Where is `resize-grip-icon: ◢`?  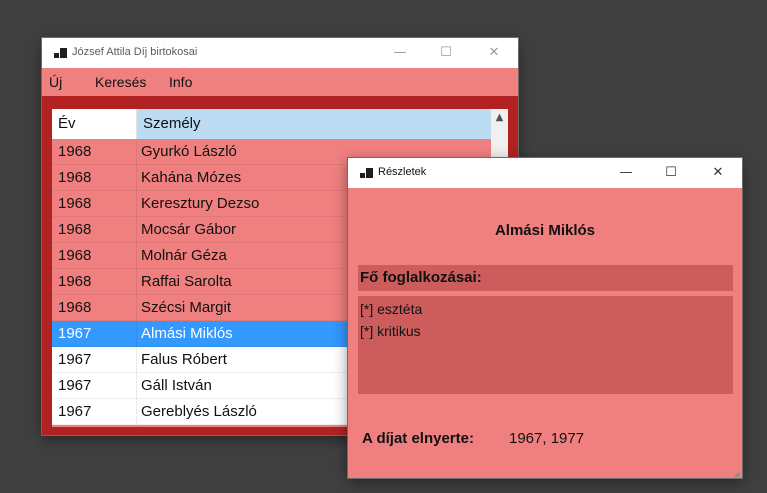
resize-grip-icon: ◢ is located at coordinates (737, 474).